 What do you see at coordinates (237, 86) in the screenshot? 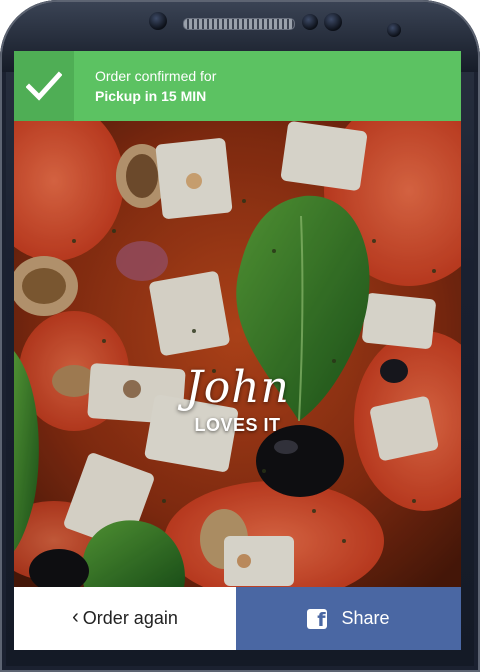
I see `order-confirmation-banner: Order confirmed for Pickup in 15 MIN` at bounding box center [237, 86].